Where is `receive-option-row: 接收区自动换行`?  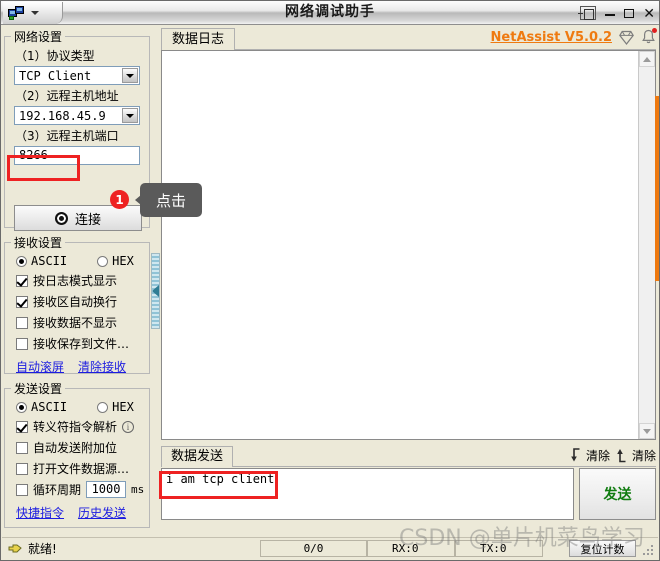
receive-option-row: 接收区自动换行 is located at coordinates (77, 301).